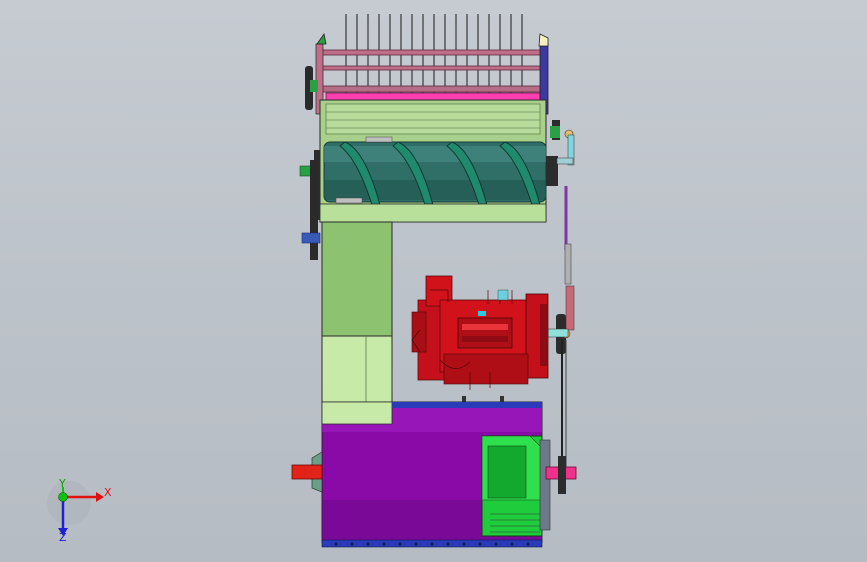 The image size is (867, 562). What do you see at coordinates (427, 64) in the screenshot?
I see `rake-reel` at bounding box center [427, 64].